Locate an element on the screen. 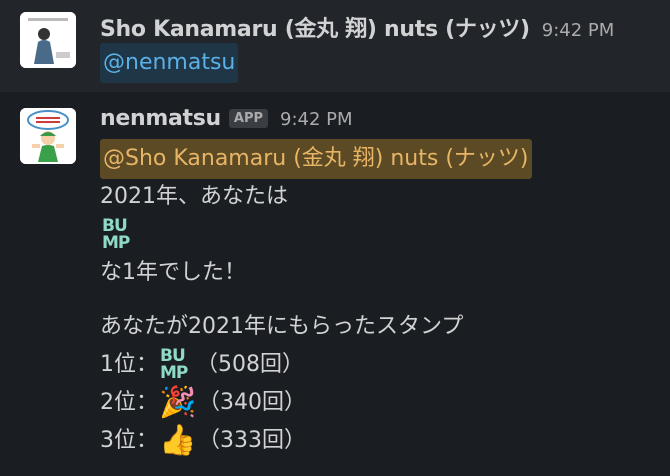 This screenshot has width=670, height=476. user-mention: @Sho Kanamaru (金丸 翔) nuts (ナッツ) is located at coordinates (316, 159).